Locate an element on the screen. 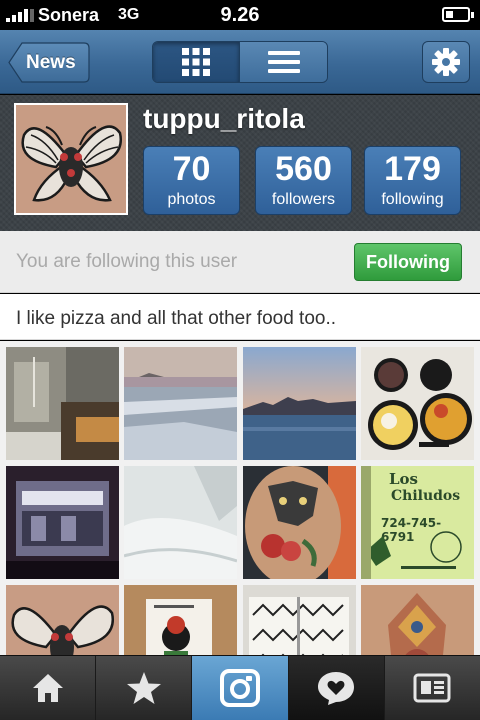  moth-tattoo-photo is located at coordinates (62, 620).